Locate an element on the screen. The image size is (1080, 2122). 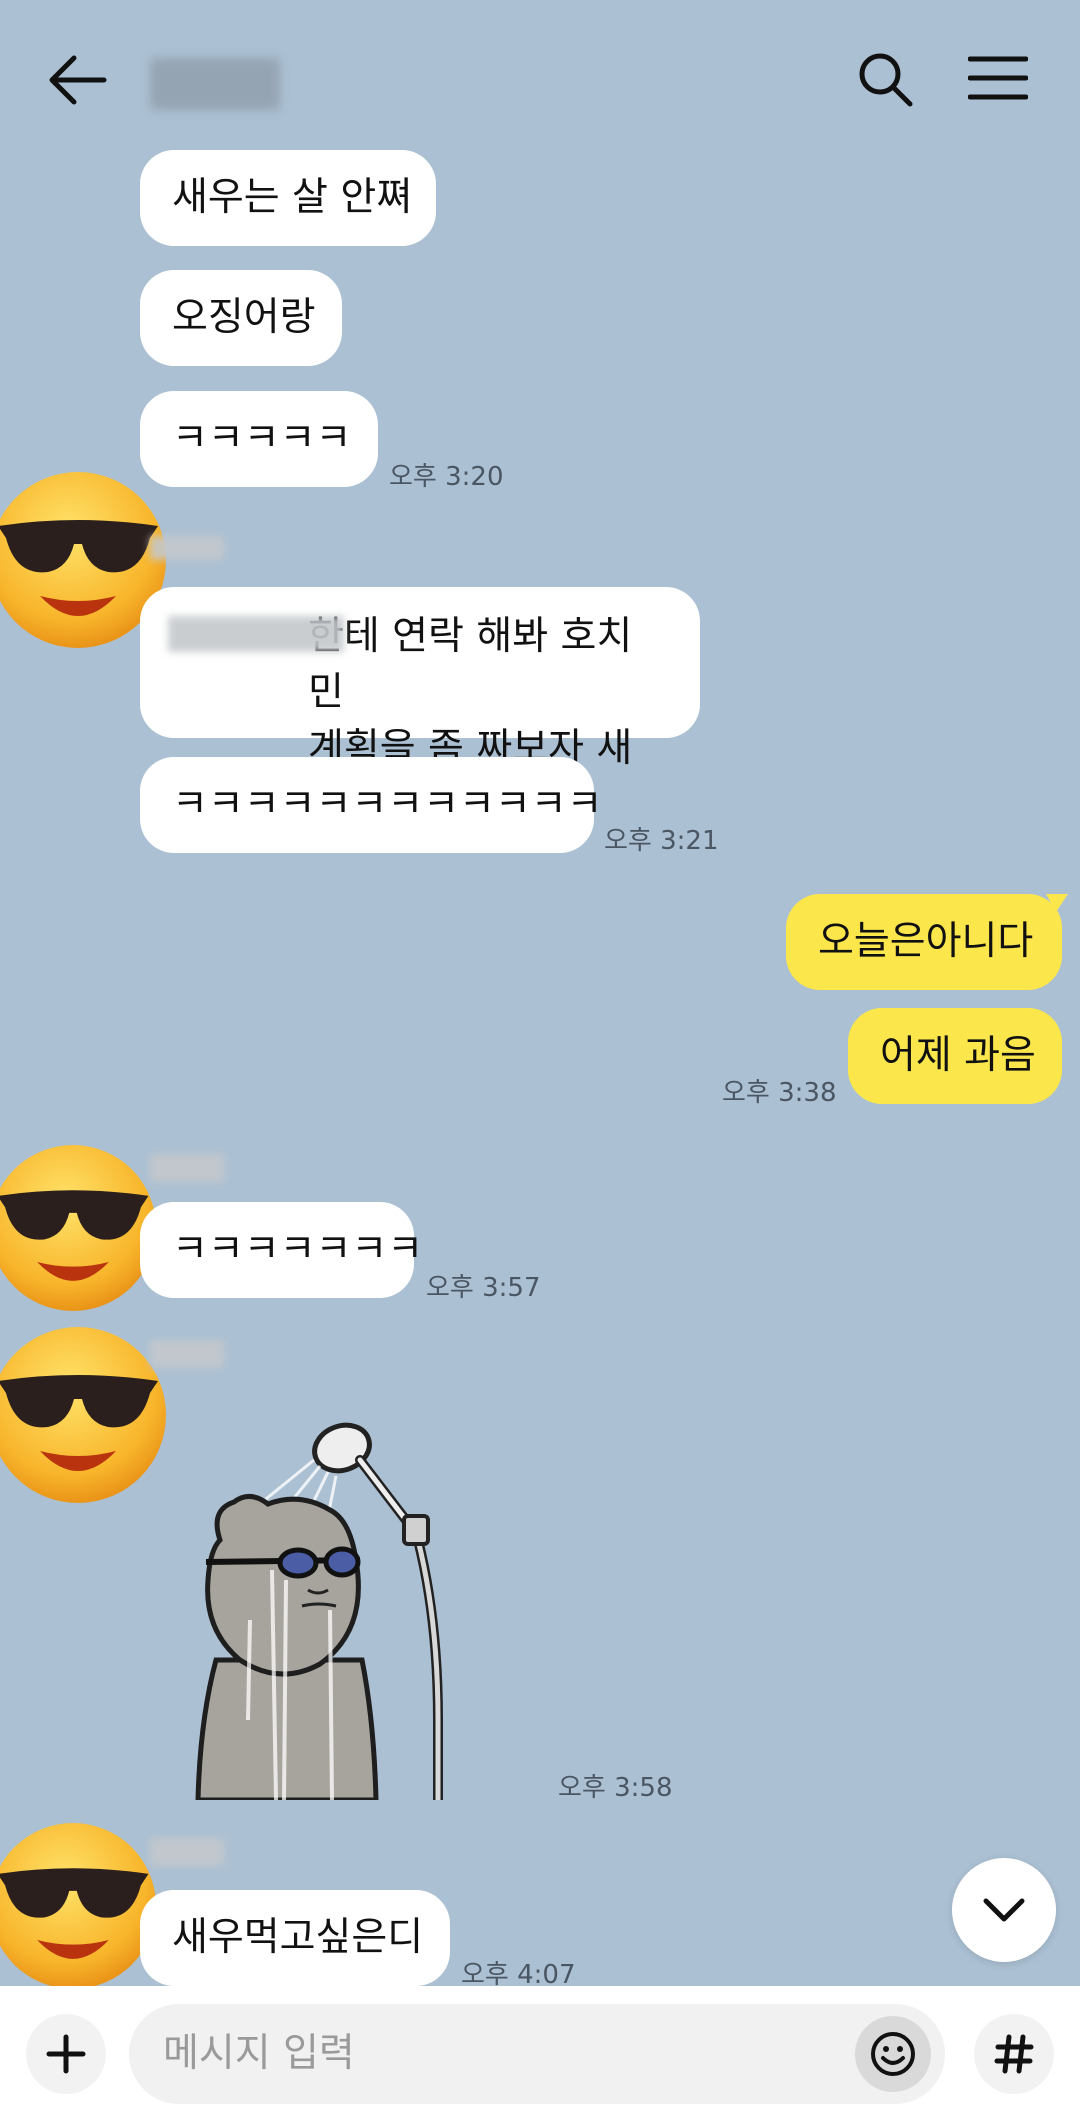
emoji-button is located at coordinates (893, 2054).